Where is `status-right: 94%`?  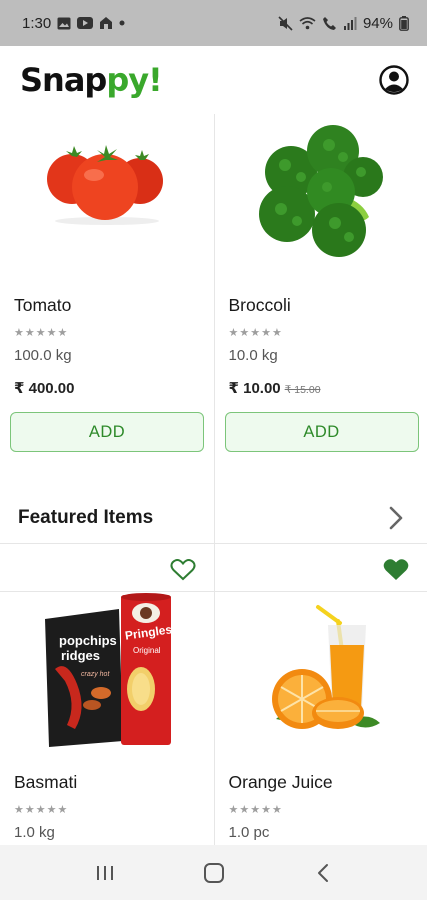 status-right: 94% is located at coordinates (343, 23).